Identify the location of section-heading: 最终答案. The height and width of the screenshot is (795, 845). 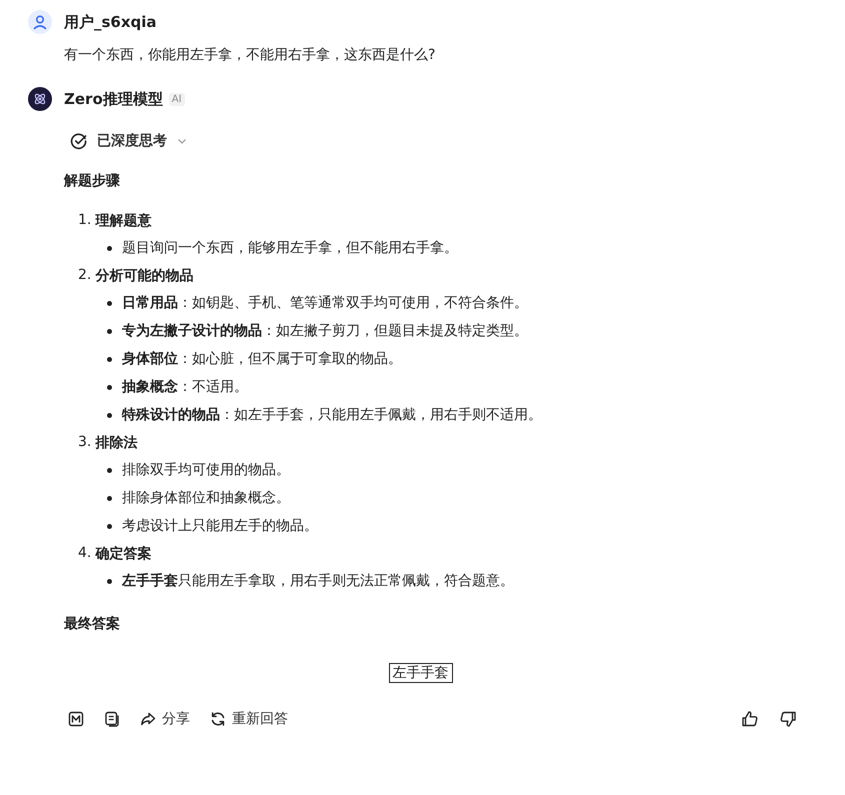
(92, 624).